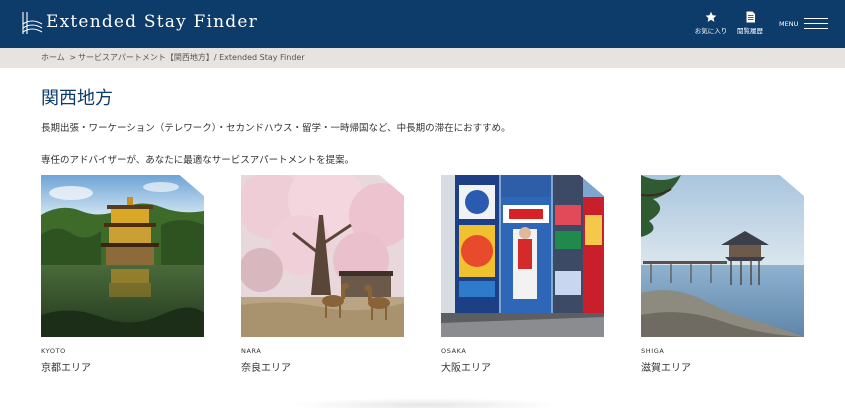 The image size is (845, 408). I want to click on site-header: Extended Stay Finder お気に入り 閲覧履歴 MENU, so click(422, 24).